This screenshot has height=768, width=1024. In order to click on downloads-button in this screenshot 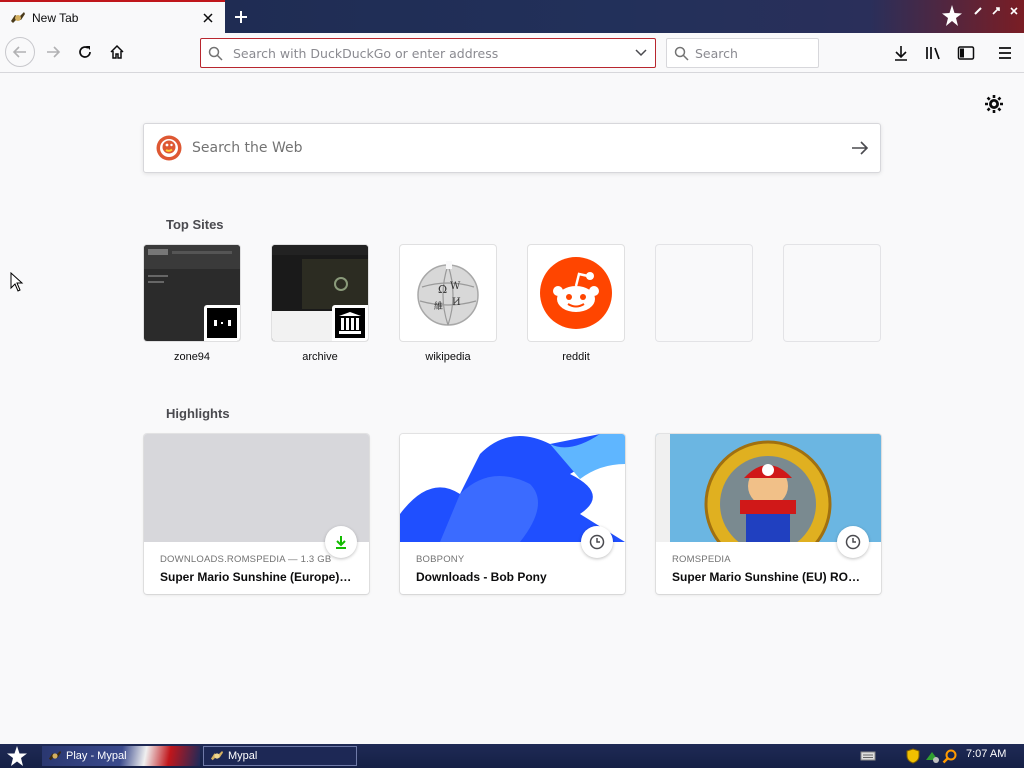, I will do `click(901, 53)`.